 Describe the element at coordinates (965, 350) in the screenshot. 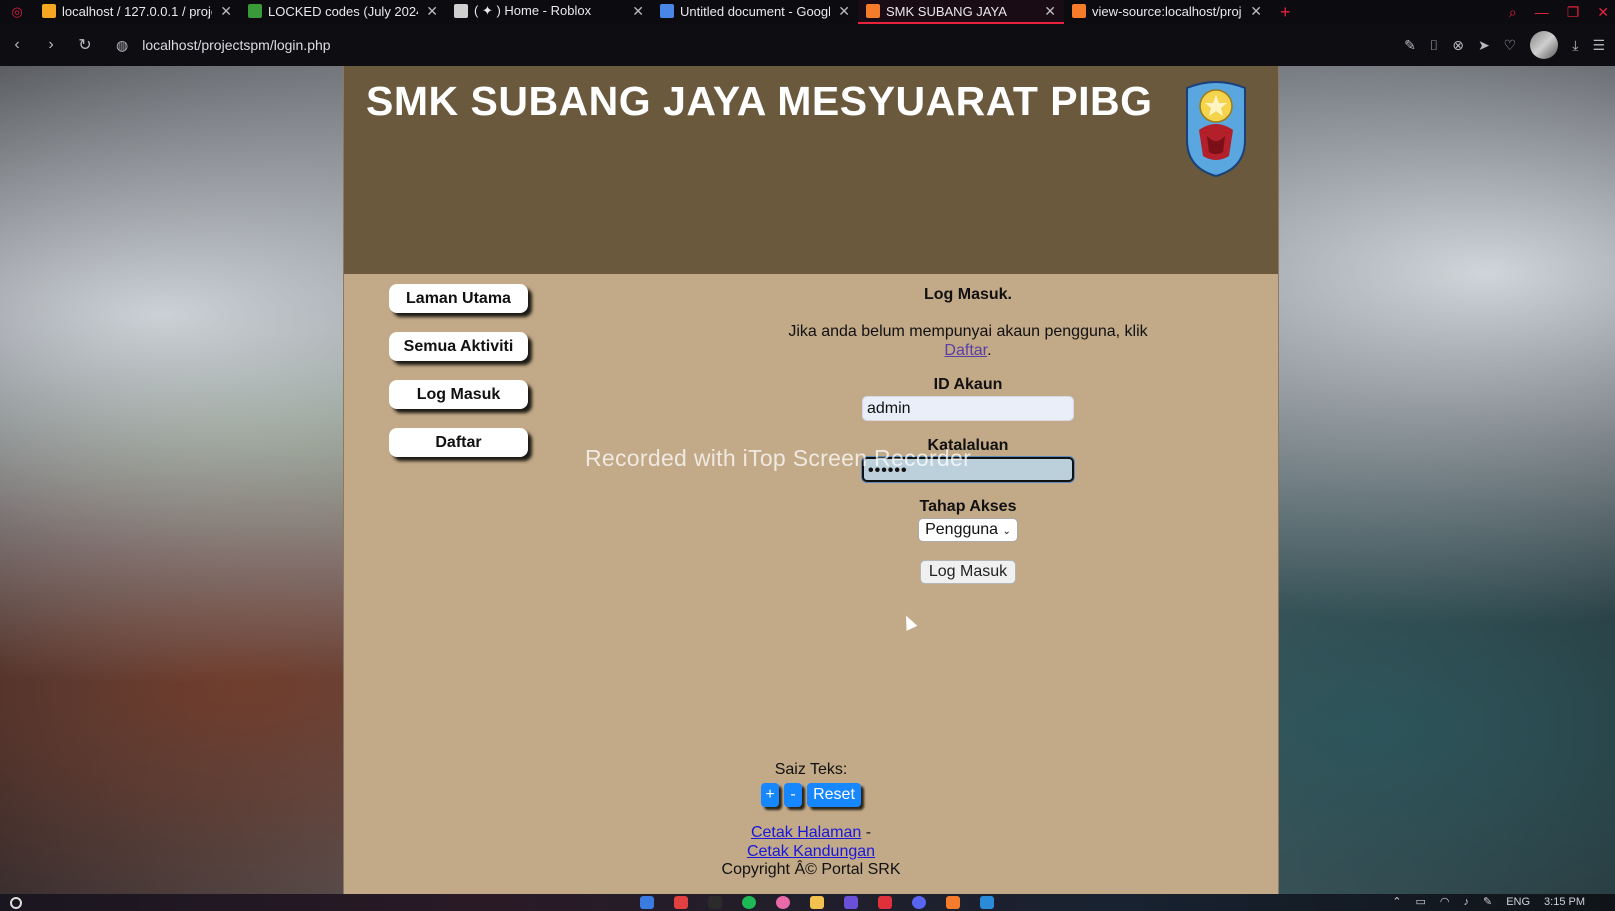

I see `register-link: Daftar` at that location.